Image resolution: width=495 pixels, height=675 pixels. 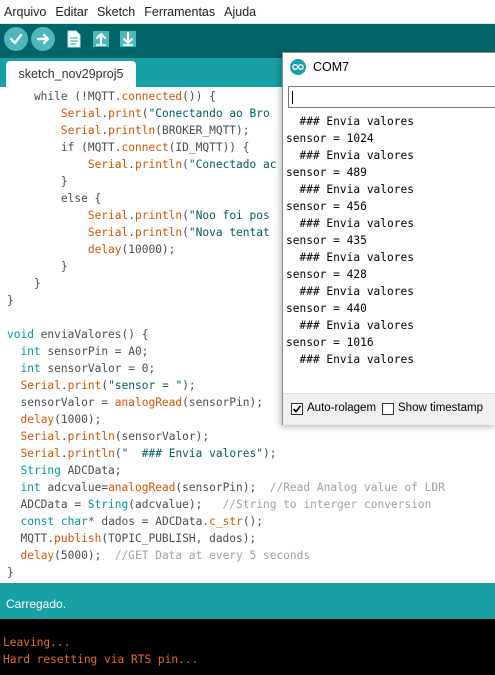 I want to click on text-caret, so click(x=292, y=97).